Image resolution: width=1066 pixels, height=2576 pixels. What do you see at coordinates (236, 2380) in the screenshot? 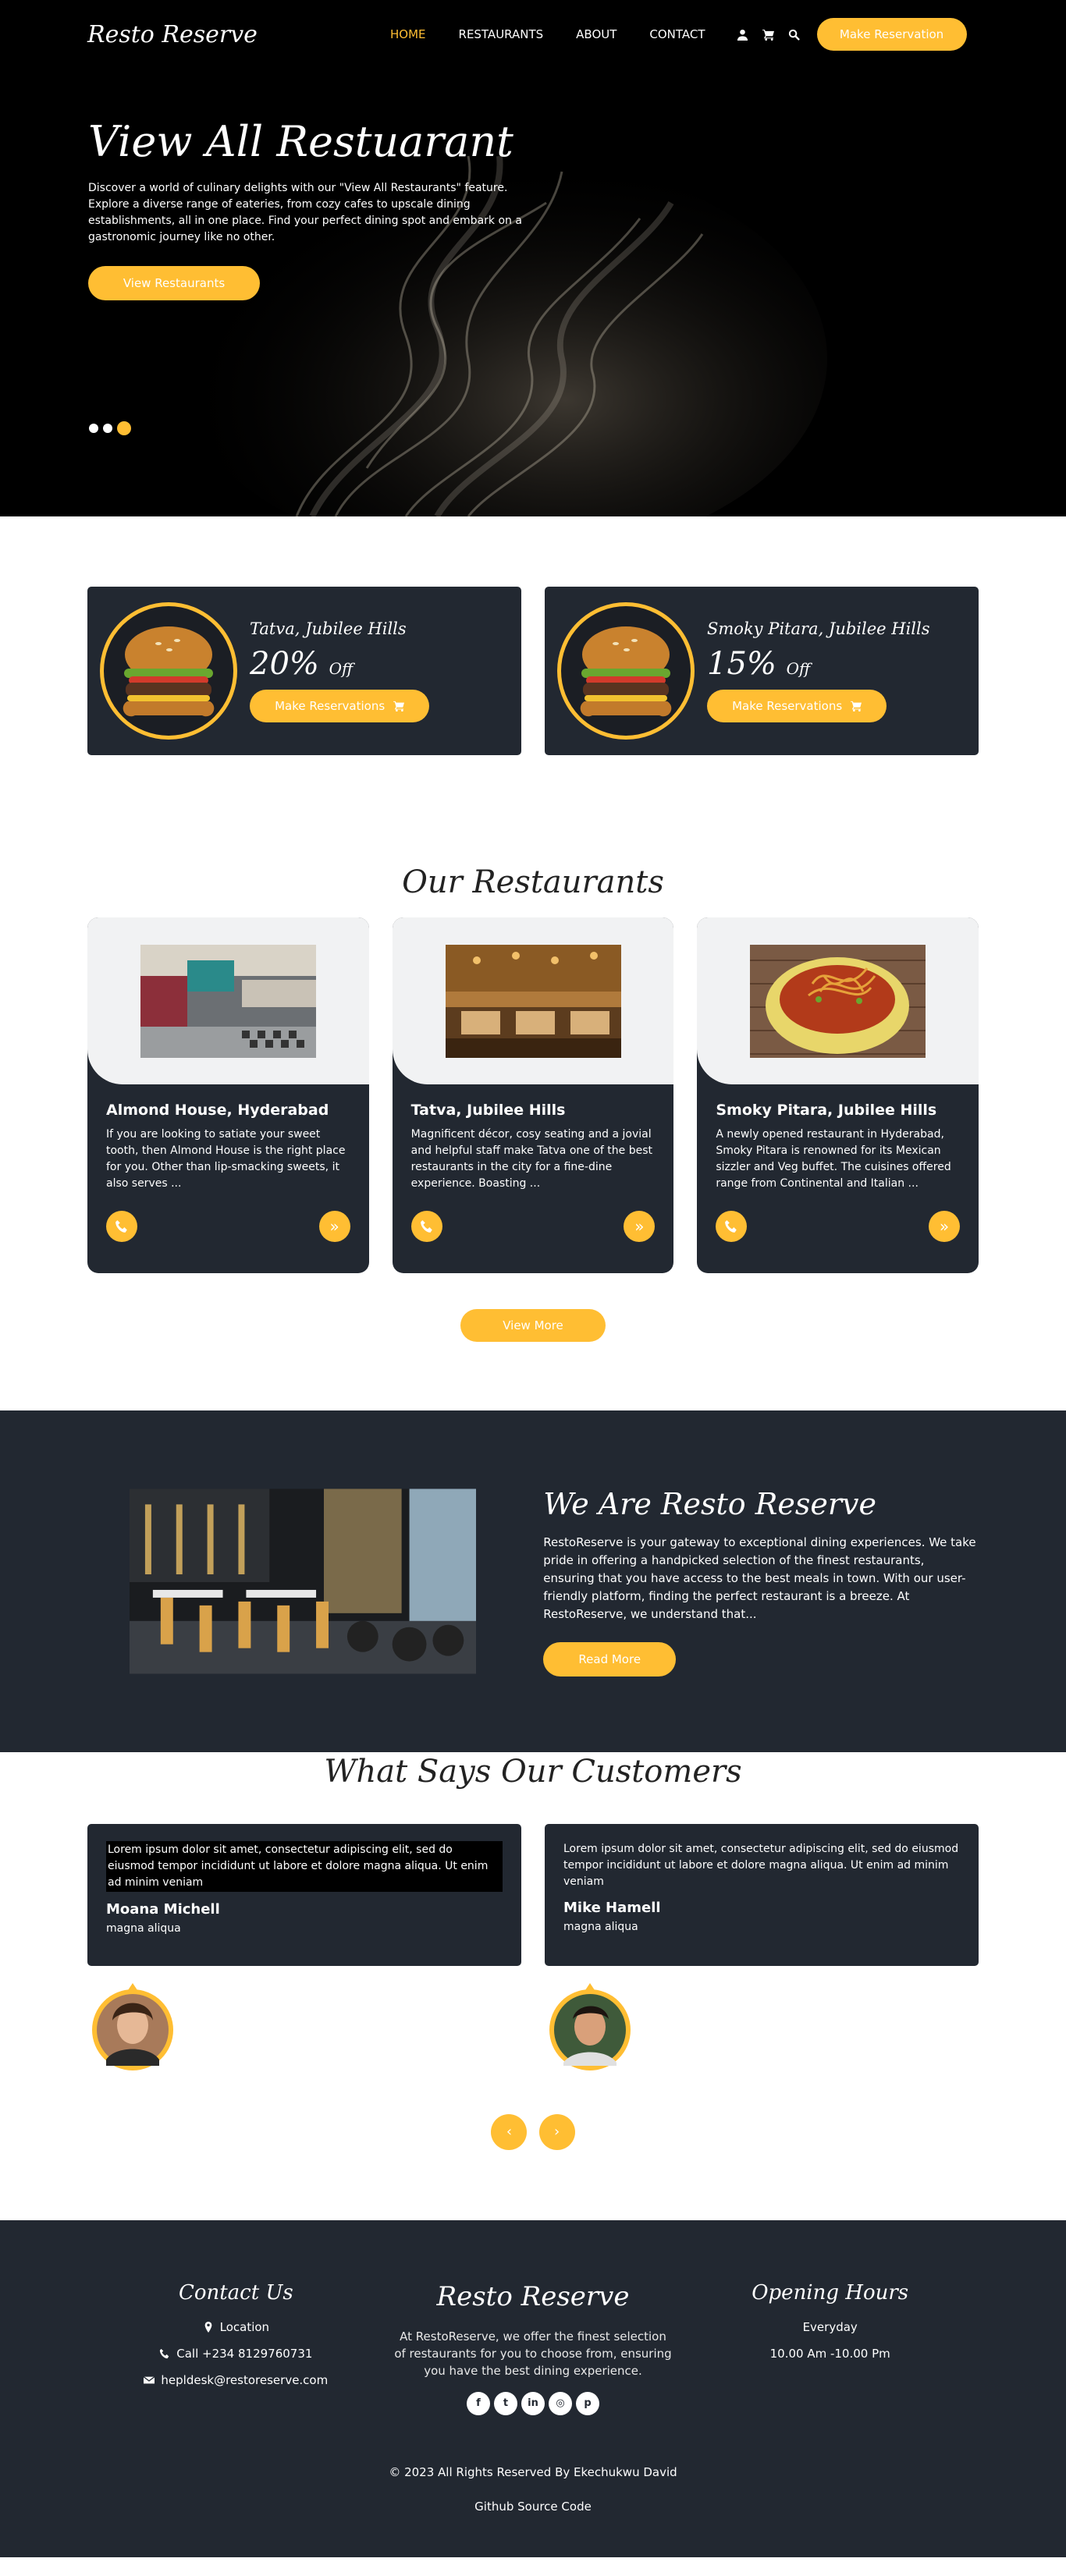
I see `email-link: hepldesk@restoreserve.com` at bounding box center [236, 2380].